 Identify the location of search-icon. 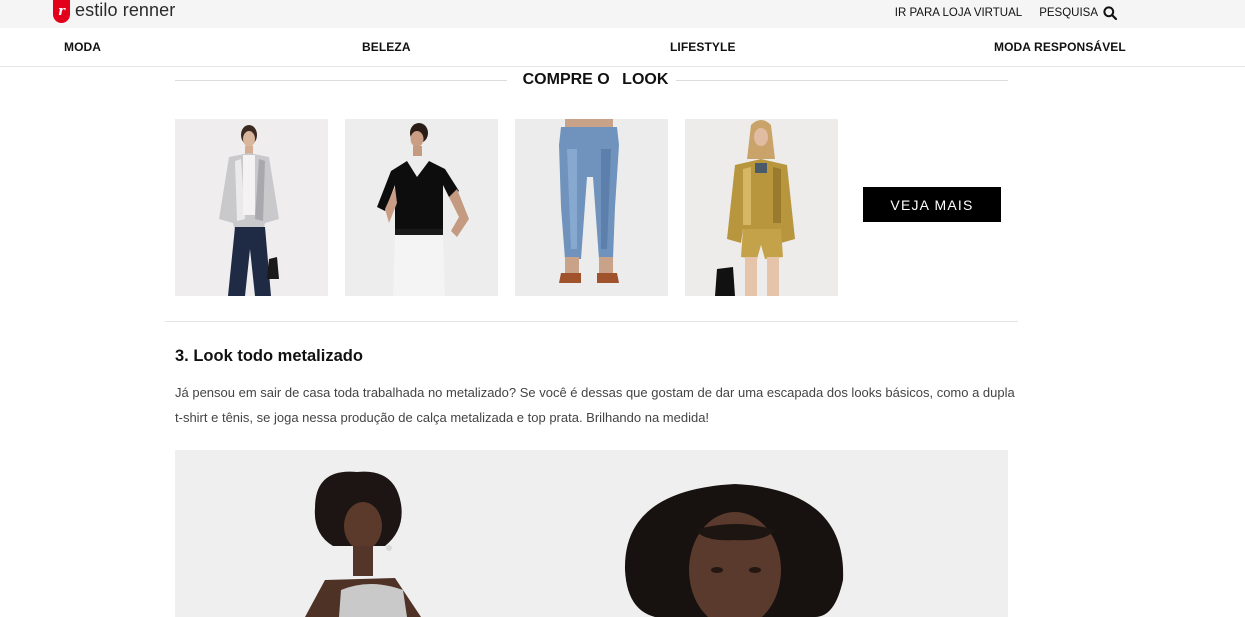
(1110, 13).